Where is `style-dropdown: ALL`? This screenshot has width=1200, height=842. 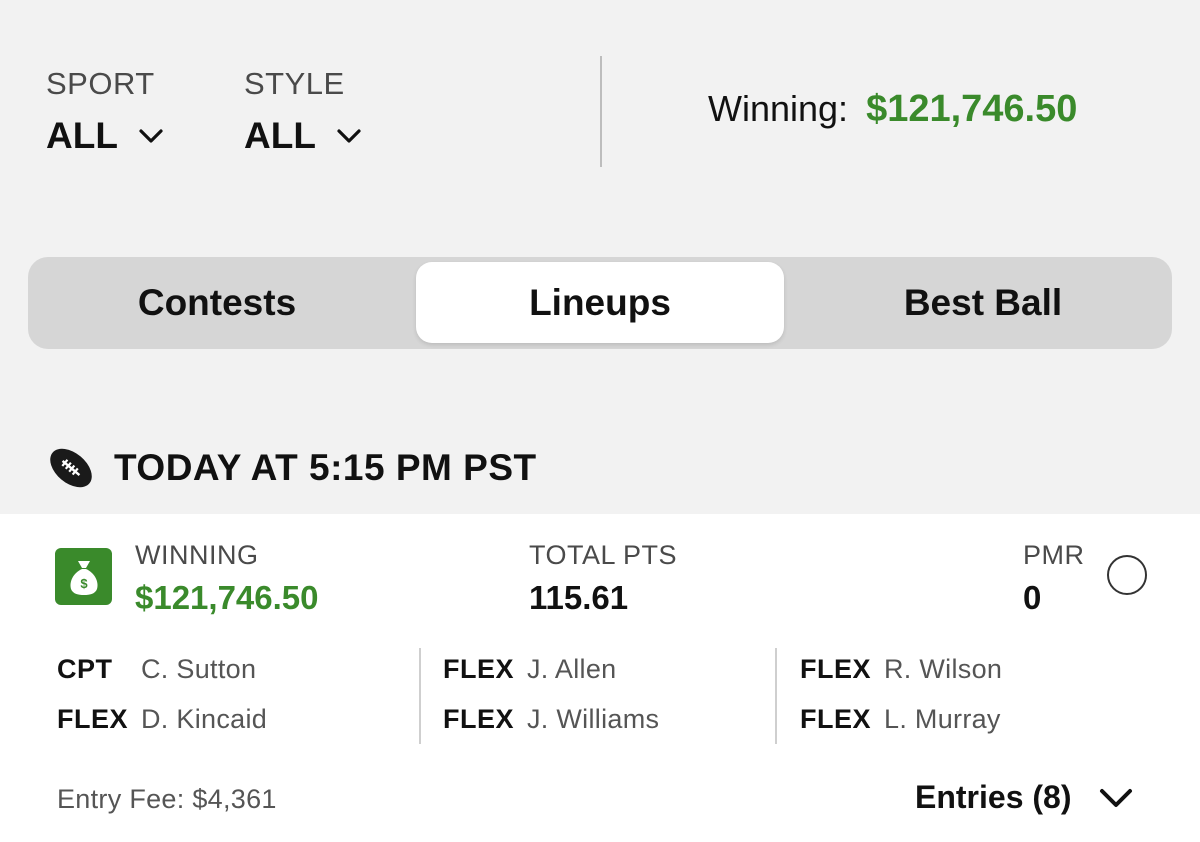
style-dropdown: ALL is located at coordinates (303, 136).